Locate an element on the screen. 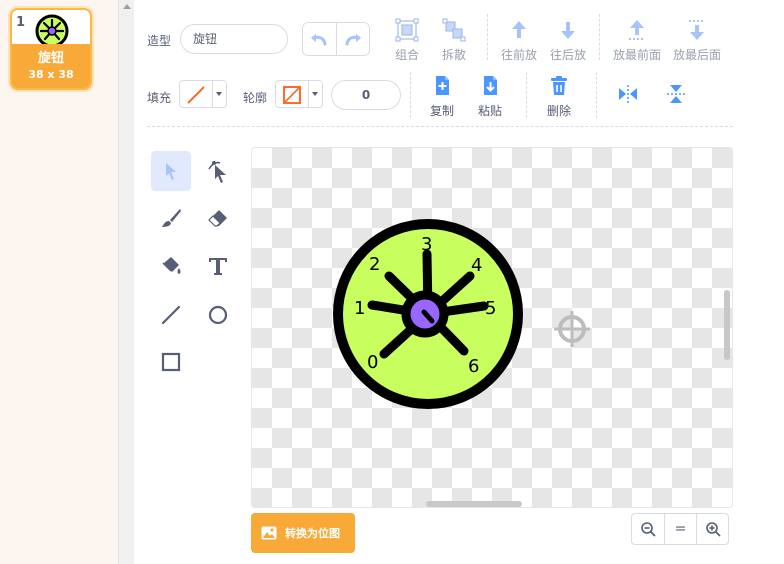  arrow-cursor-icon is located at coordinates (171, 171).